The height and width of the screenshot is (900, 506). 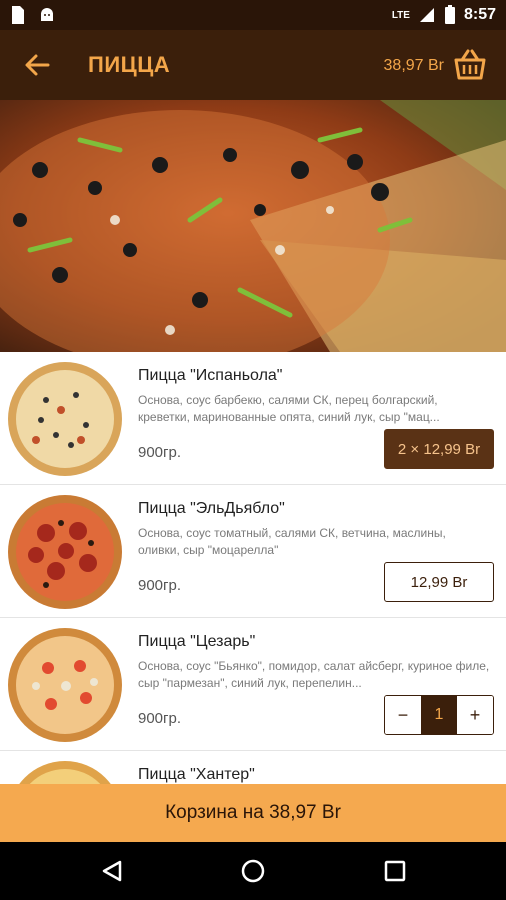 What do you see at coordinates (449, 14) in the screenshot?
I see `battery-icon` at bounding box center [449, 14].